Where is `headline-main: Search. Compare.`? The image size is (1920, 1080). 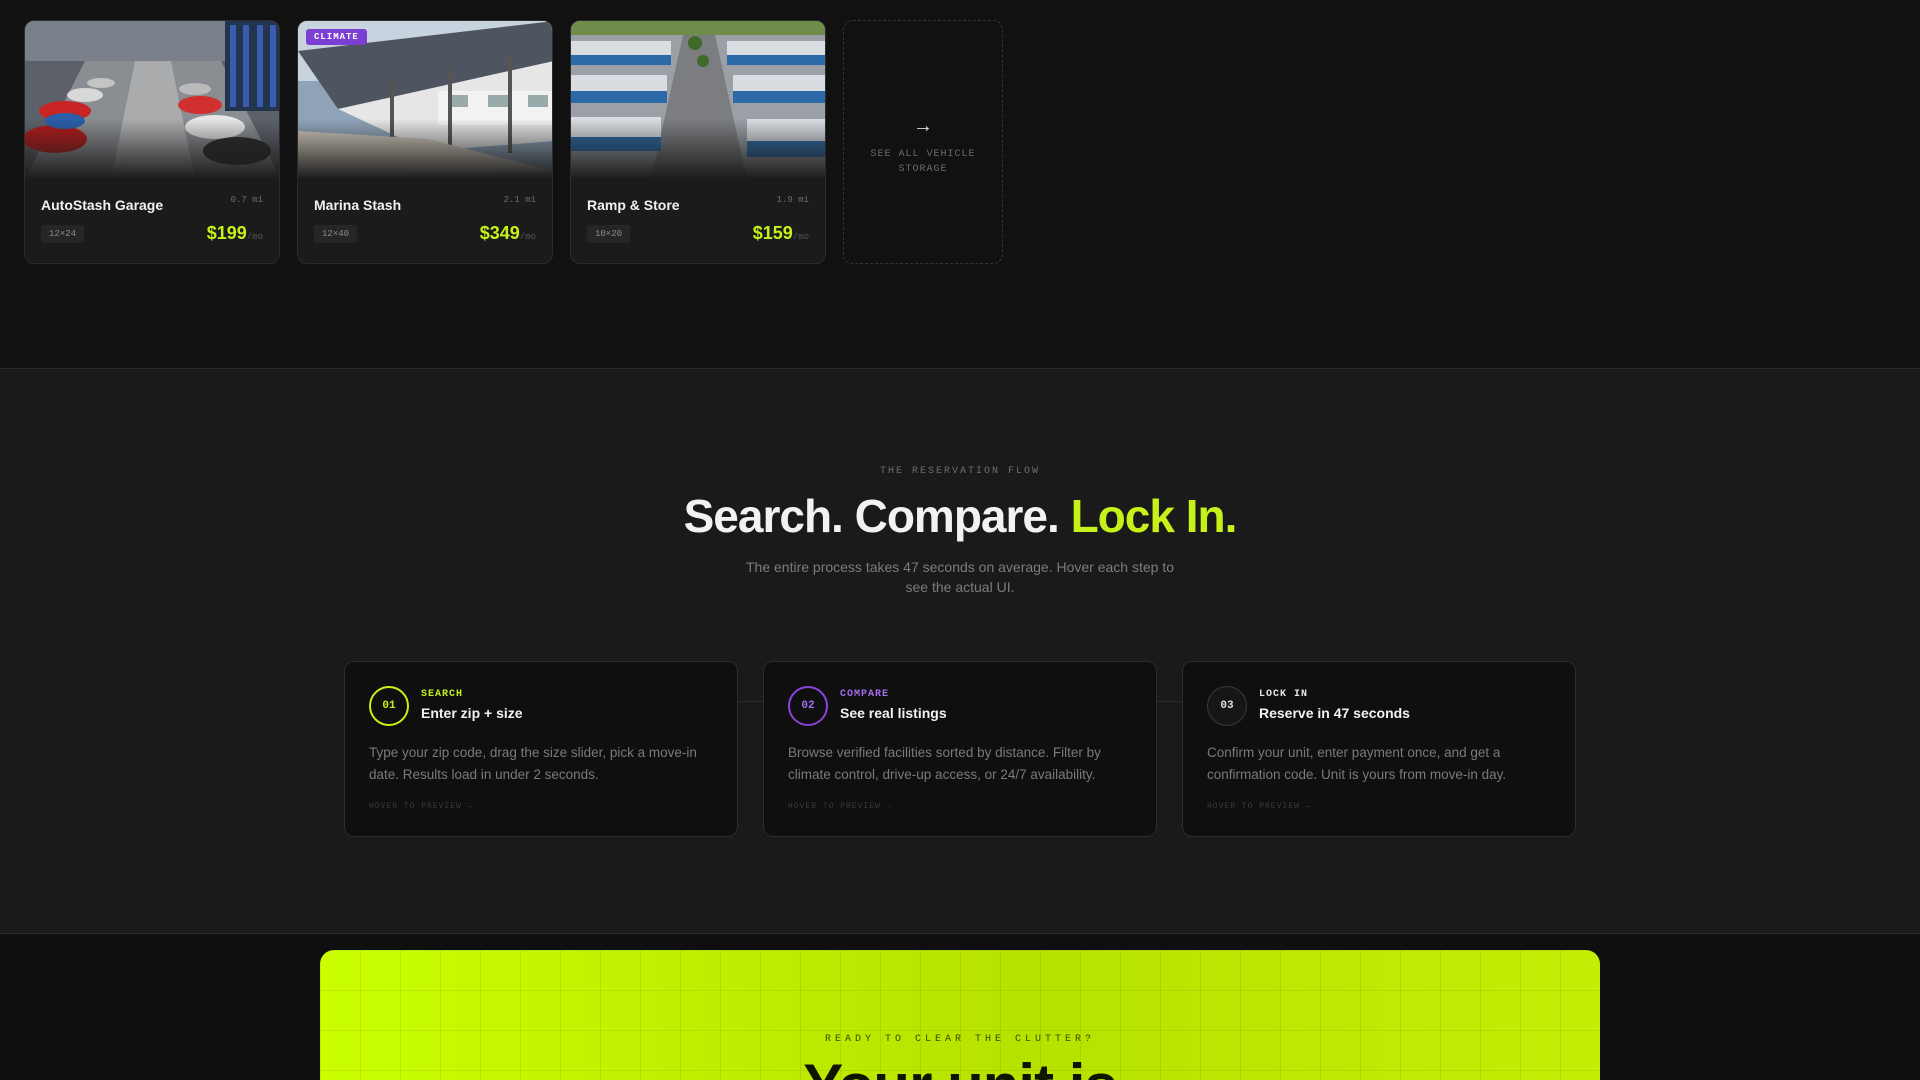 headline-main: Search. Compare. is located at coordinates (871, 516).